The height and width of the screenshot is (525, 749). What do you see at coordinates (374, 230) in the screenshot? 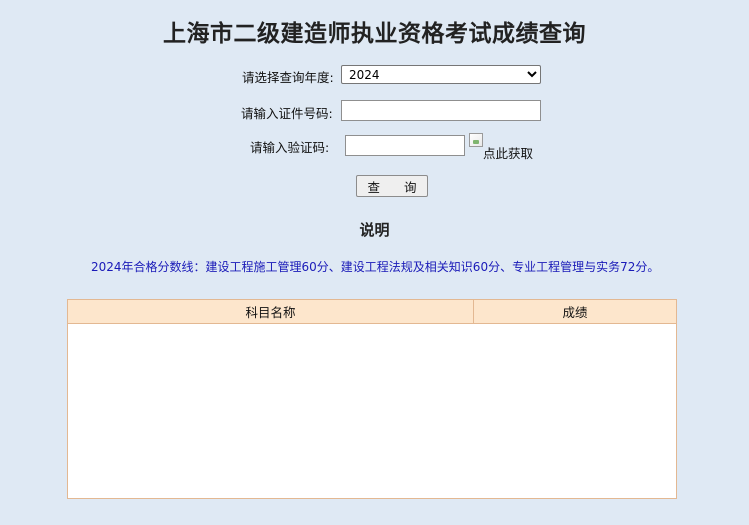
I see `notes-heading: 说明` at bounding box center [374, 230].